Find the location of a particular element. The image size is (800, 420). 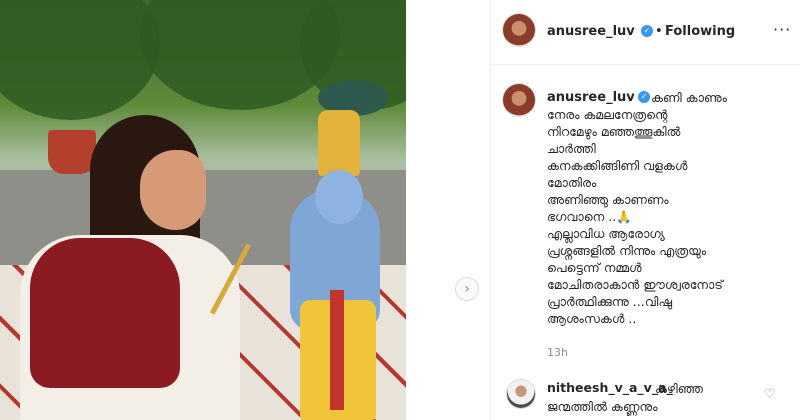

caption-avatar is located at coordinates (519, 100).